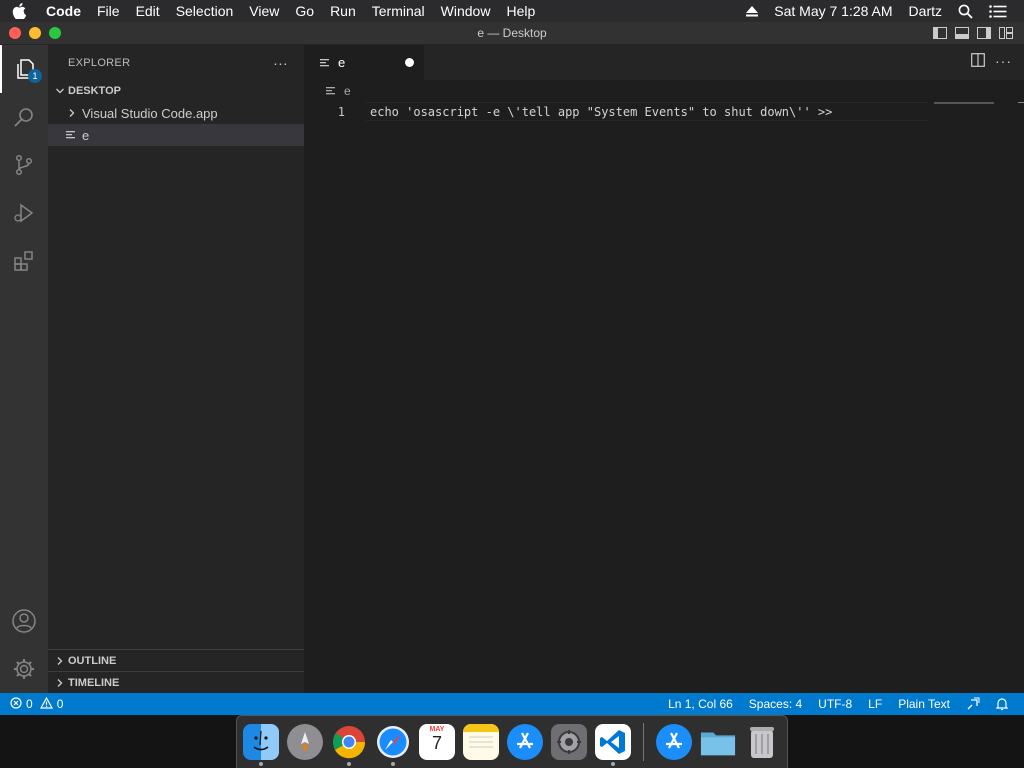  Describe the element at coordinates (940, 33) in the screenshot. I see `toggle-primary-sidebar-icon` at that location.